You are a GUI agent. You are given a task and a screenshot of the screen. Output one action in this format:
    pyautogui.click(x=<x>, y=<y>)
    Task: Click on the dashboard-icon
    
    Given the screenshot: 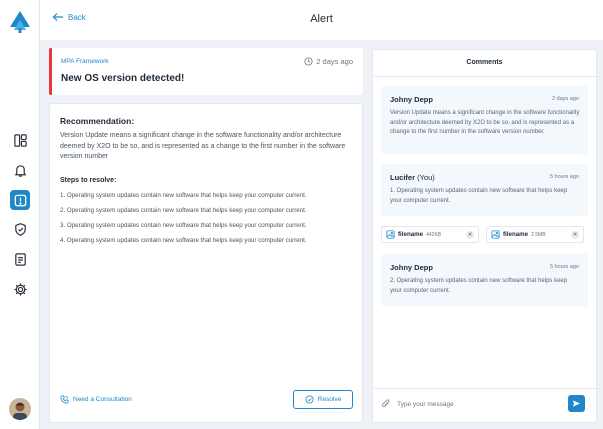 What is the action you would take?
    pyautogui.click(x=20, y=140)
    